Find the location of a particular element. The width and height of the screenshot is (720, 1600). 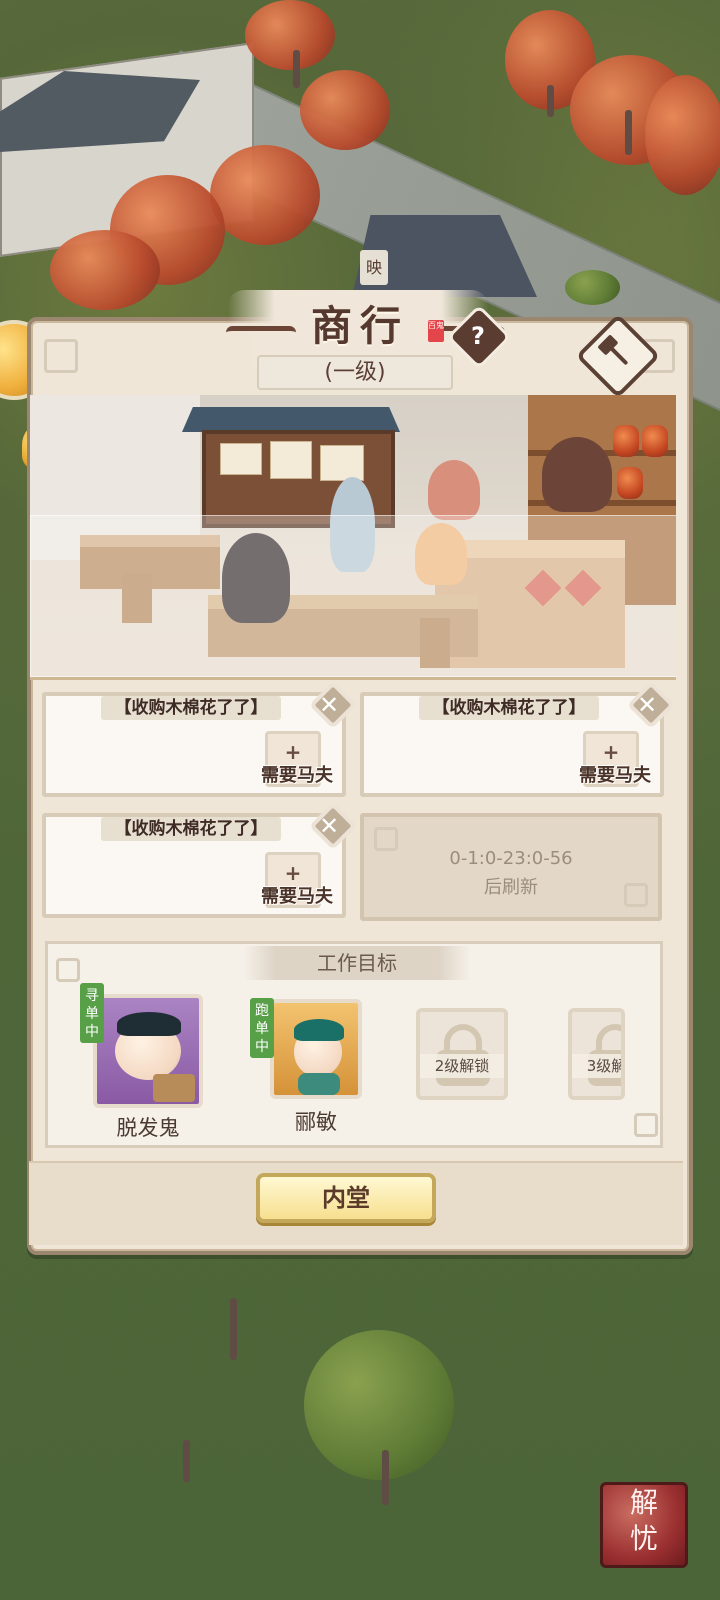

refresh-card: 0-1:0-23:0-56 后刷新 is located at coordinates (511, 867).